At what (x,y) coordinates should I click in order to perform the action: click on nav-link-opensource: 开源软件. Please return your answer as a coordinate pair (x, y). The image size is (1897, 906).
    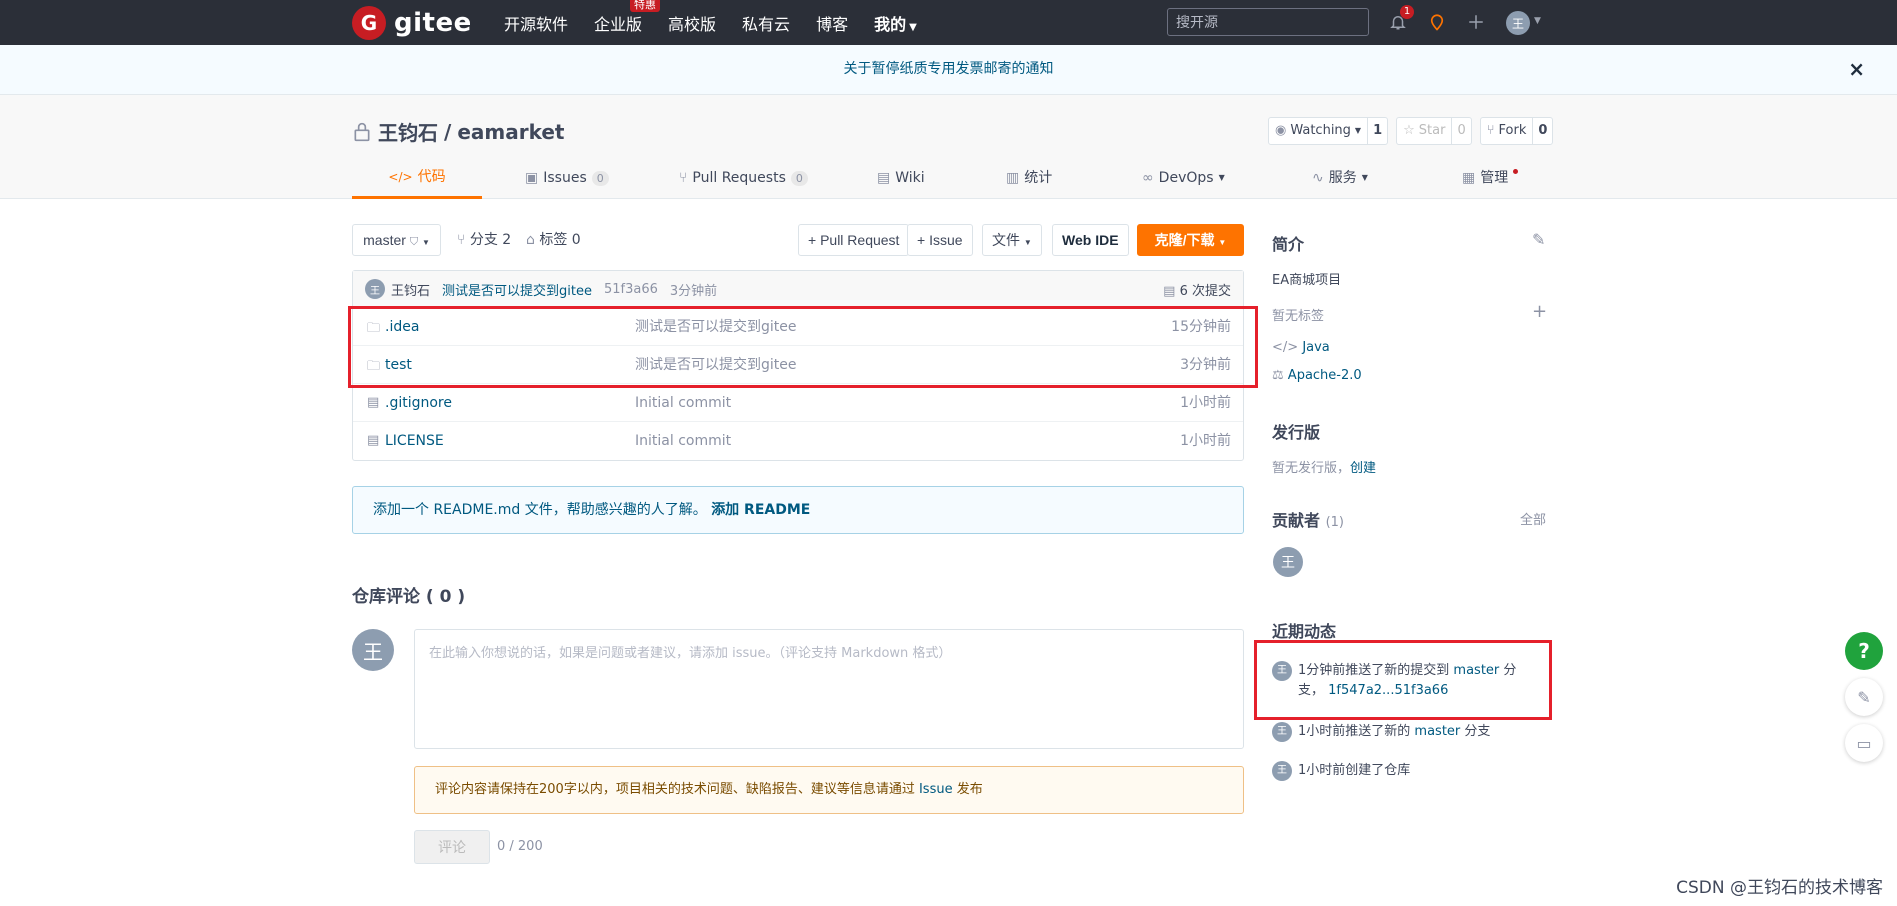
    Looking at the image, I should click on (536, 23).